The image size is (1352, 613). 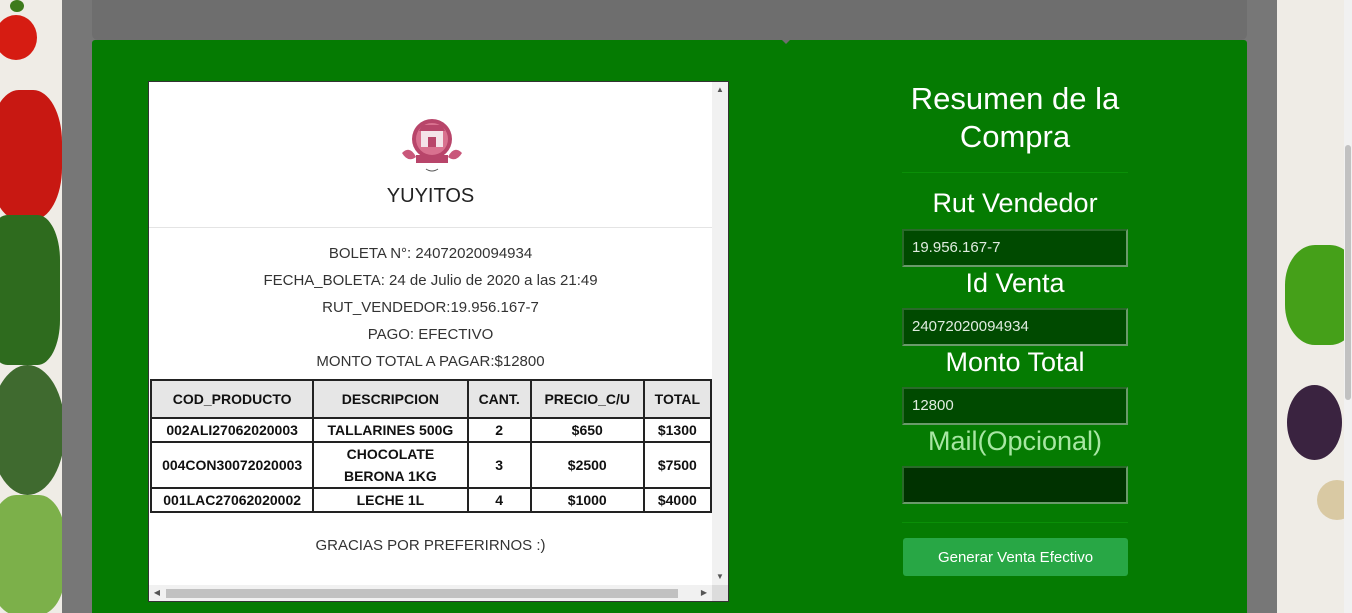 What do you see at coordinates (1015, 248) in the screenshot?
I see `rut-vendedor-input: 19.956.167-7` at bounding box center [1015, 248].